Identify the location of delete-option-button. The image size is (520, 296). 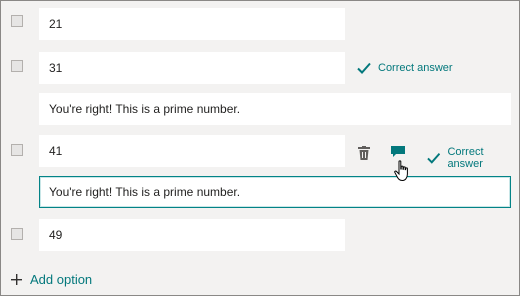
(364, 153).